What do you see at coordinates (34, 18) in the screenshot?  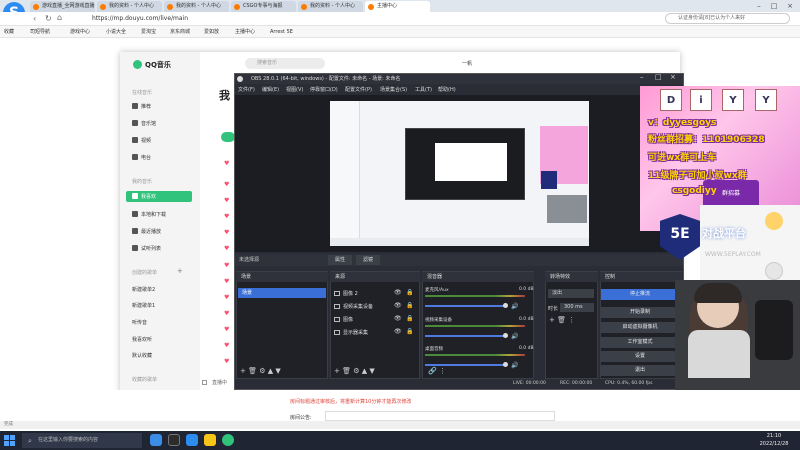 I see `back-icon: ‹` at bounding box center [34, 18].